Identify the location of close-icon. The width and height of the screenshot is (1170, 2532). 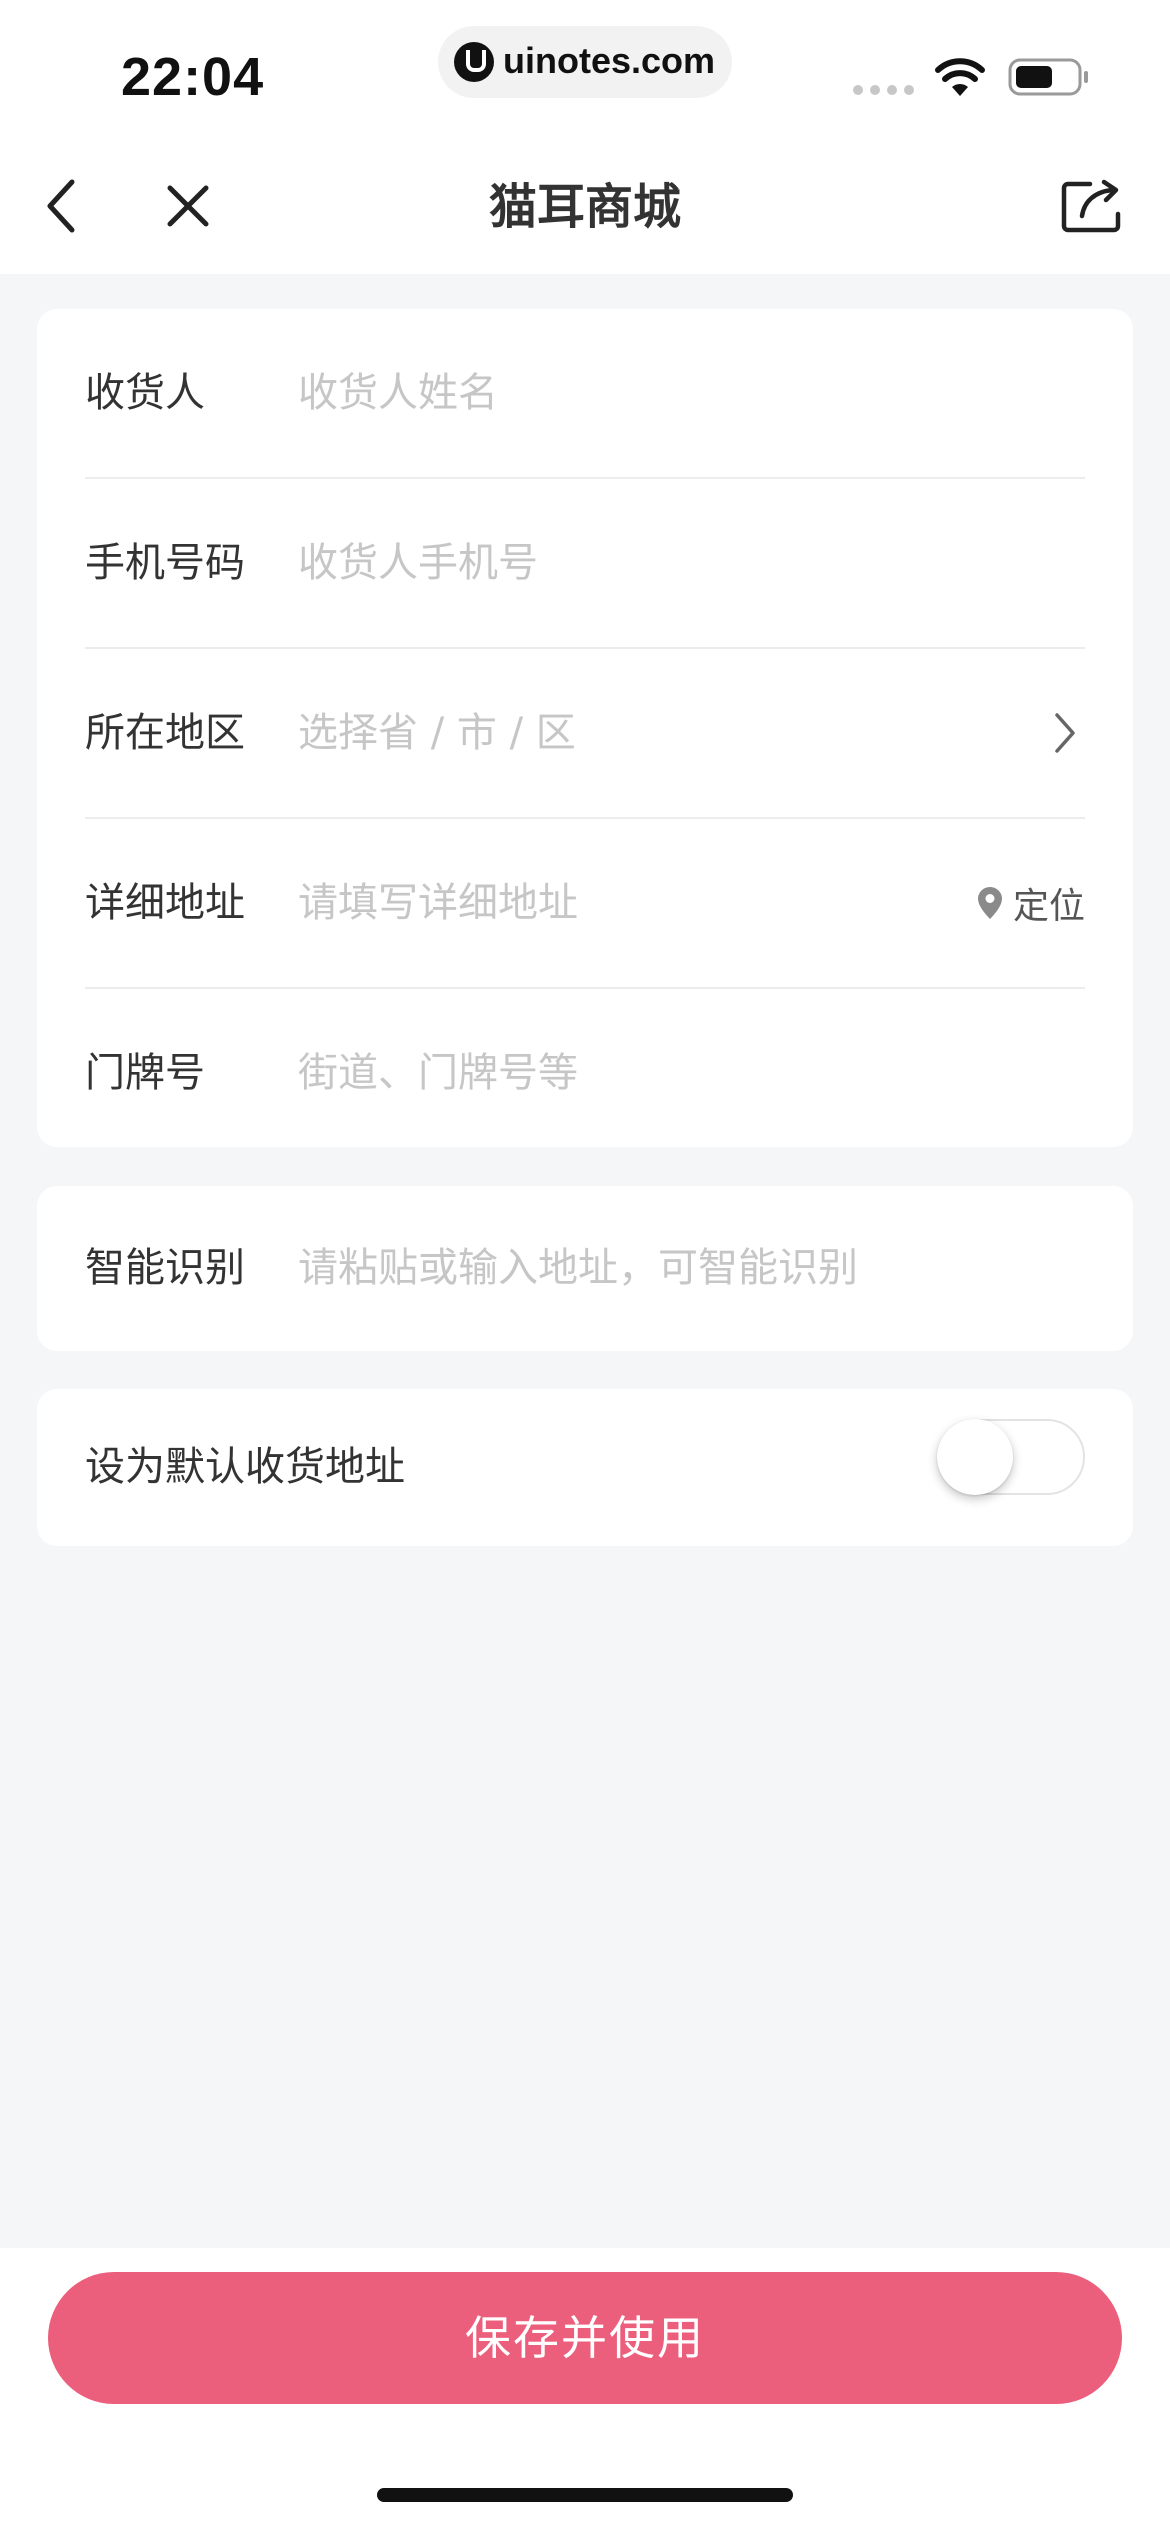
(188, 206).